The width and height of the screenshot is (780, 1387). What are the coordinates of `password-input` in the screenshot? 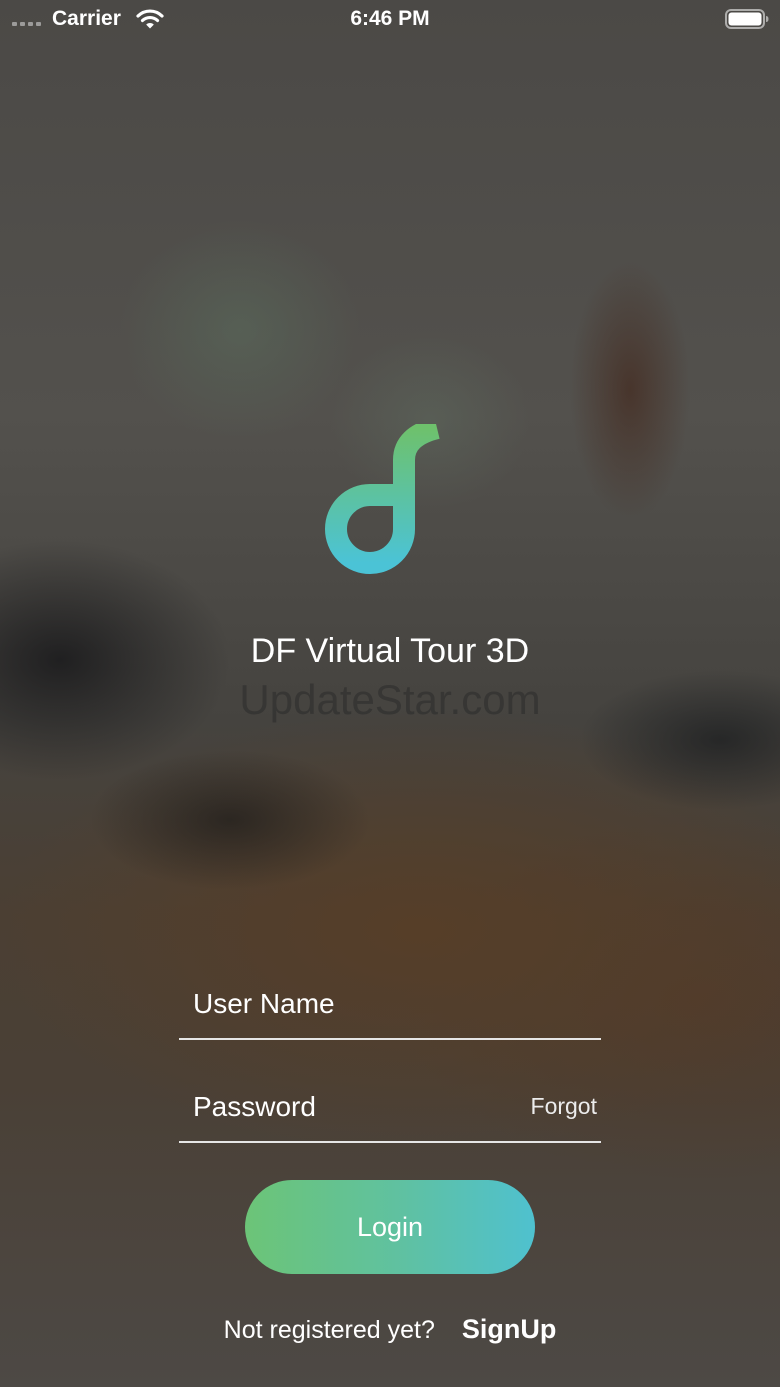 It's located at (343, 1107).